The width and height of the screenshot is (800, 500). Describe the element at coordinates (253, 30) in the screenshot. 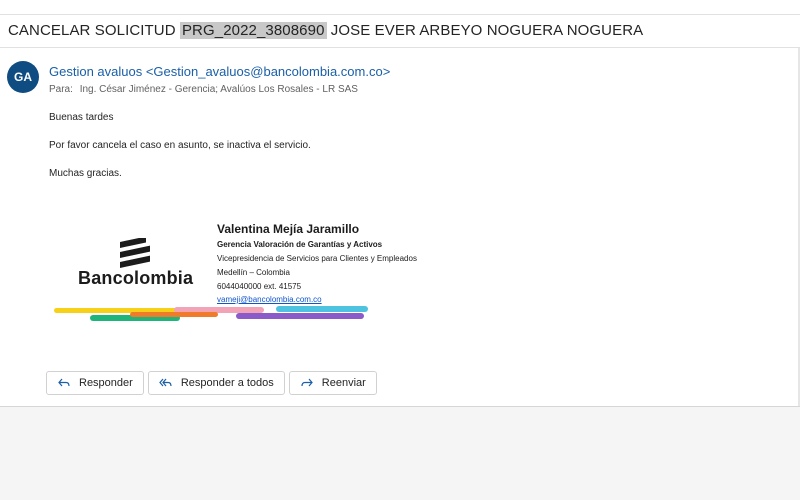

I see `subject-highlight: PRG_2022_3808690` at that location.